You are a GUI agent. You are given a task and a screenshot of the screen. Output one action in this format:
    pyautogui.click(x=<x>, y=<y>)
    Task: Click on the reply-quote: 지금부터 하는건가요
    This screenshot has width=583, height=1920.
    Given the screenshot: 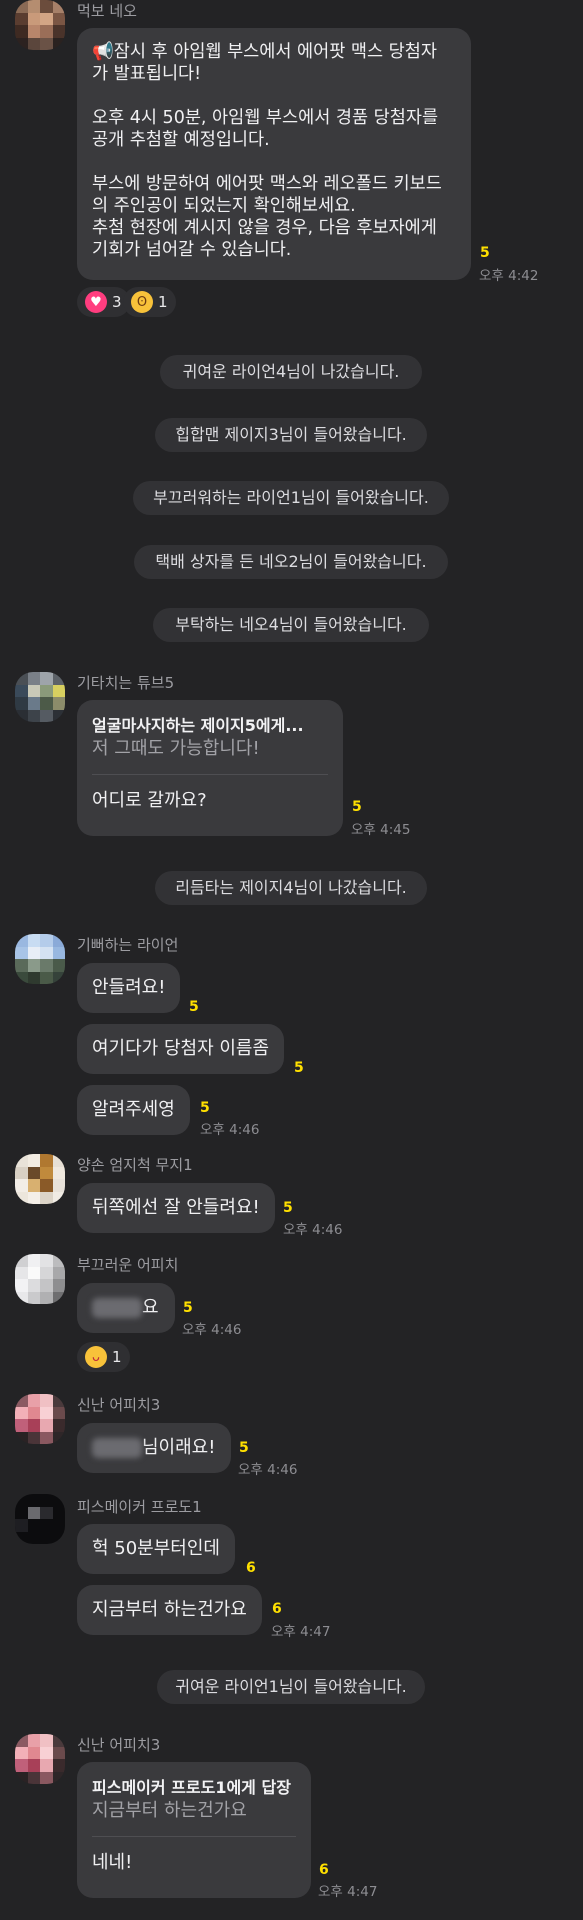 What is the action you would take?
    pyautogui.click(x=169, y=1810)
    